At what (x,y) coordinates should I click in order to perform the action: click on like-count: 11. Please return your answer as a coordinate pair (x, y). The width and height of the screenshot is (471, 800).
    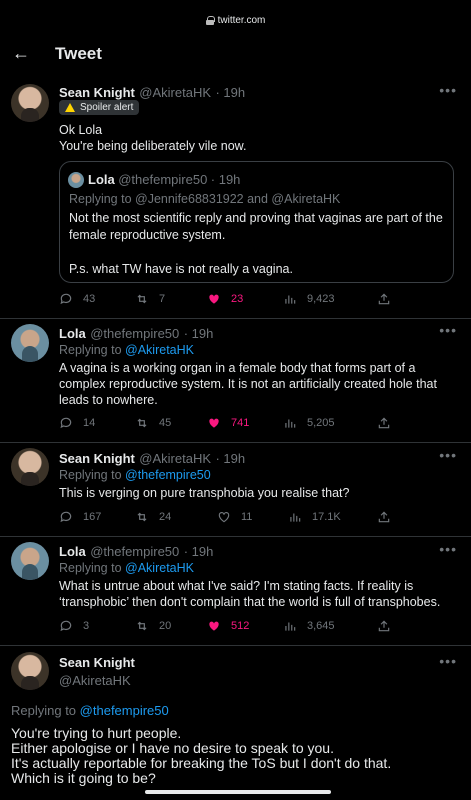
    Looking at the image, I should click on (247, 517).